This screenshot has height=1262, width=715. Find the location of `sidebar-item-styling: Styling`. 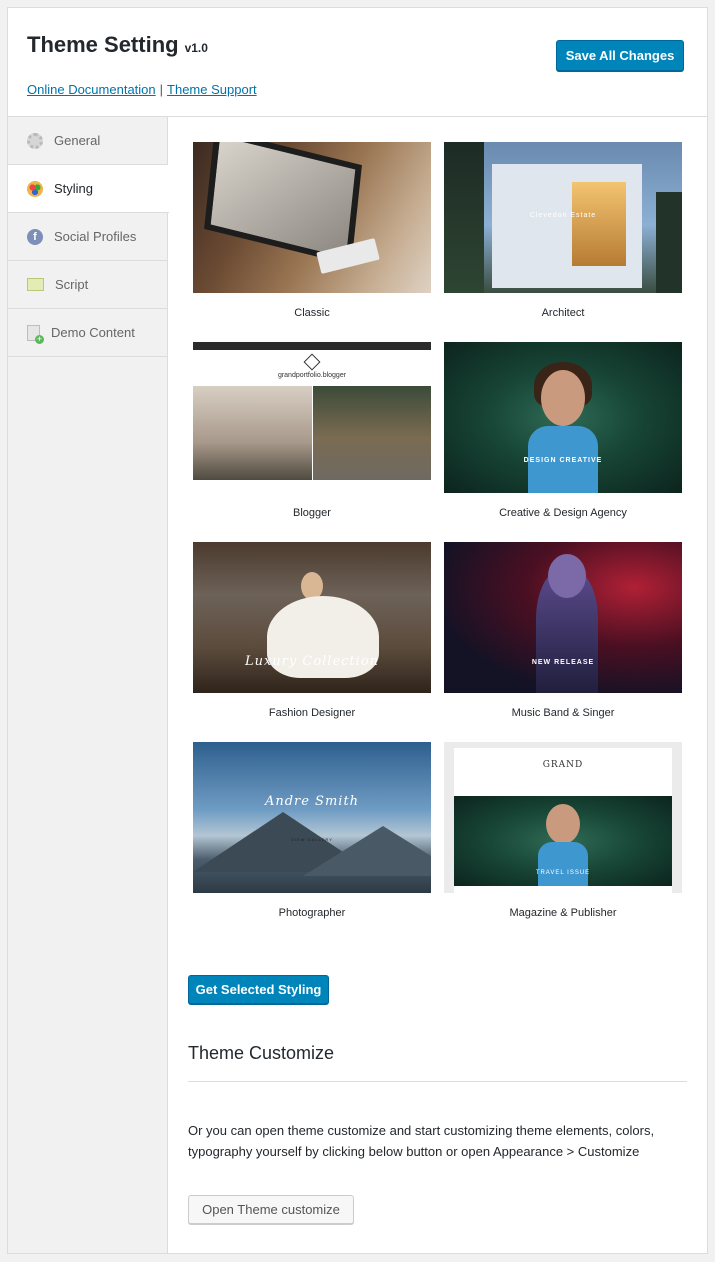

sidebar-item-styling: Styling is located at coordinates (88, 189).